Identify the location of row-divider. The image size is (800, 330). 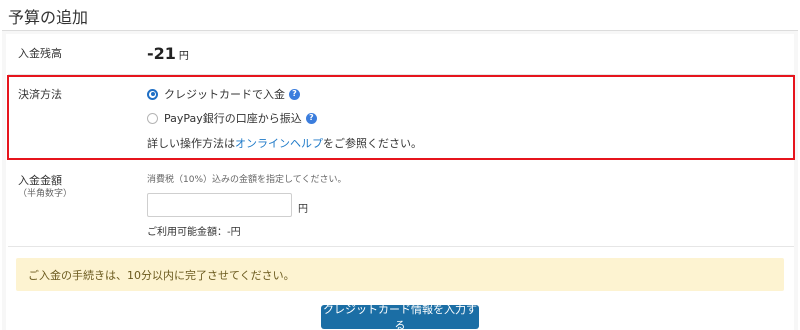
(401, 246).